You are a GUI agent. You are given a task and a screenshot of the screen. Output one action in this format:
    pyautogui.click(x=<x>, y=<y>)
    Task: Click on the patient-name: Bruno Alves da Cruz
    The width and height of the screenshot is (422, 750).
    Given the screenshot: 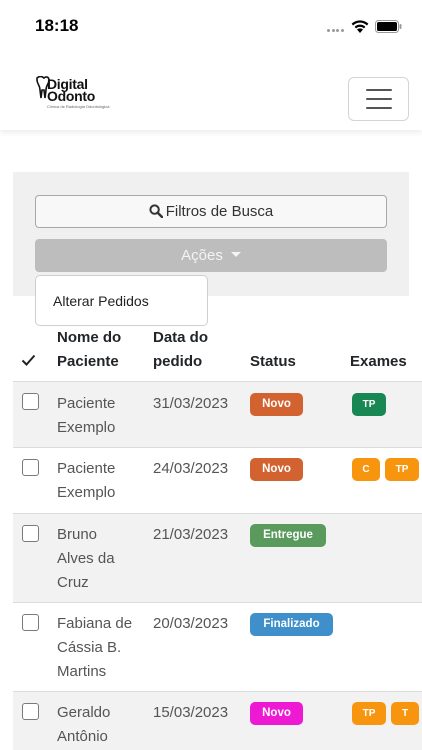 What is the action you would take?
    pyautogui.click(x=86, y=558)
    